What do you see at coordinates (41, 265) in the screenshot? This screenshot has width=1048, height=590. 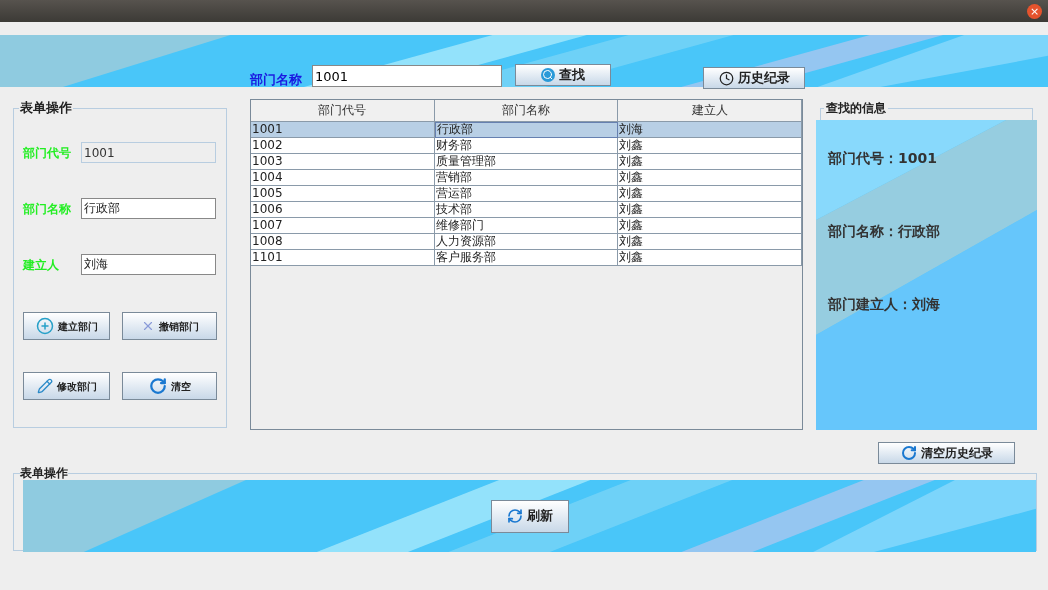 I see `field-label: 建立人` at bounding box center [41, 265].